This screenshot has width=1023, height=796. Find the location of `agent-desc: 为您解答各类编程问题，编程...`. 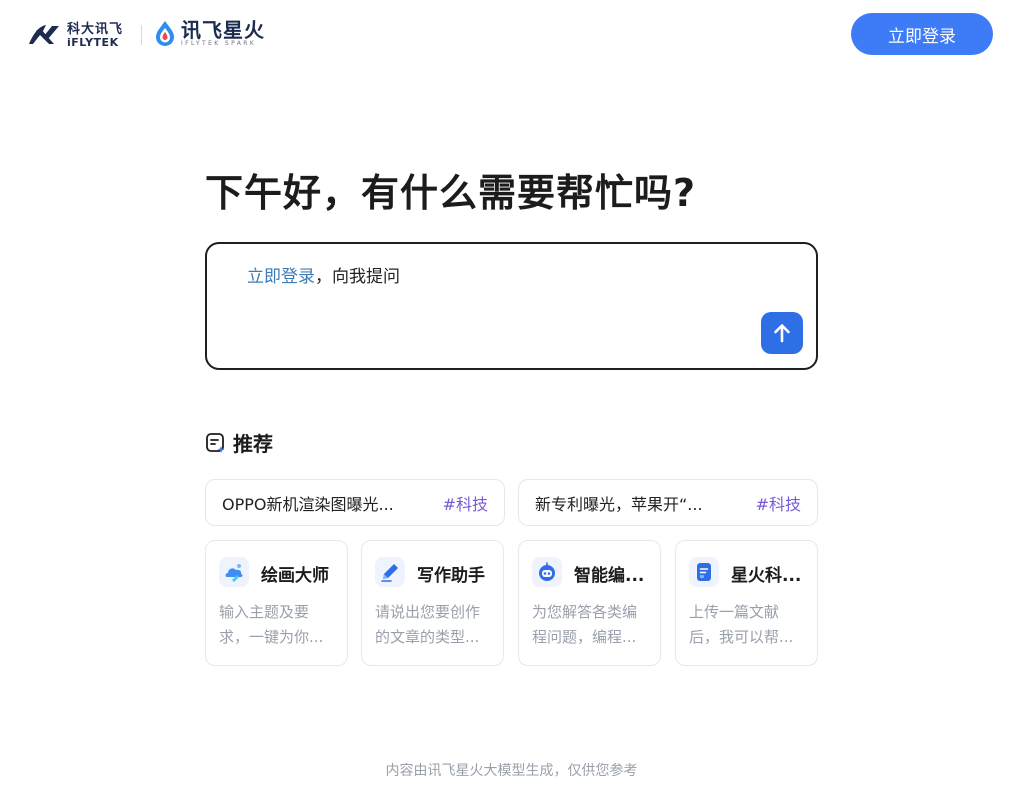

agent-desc: 为您解答各类编程问题，编程... is located at coordinates (585, 624).